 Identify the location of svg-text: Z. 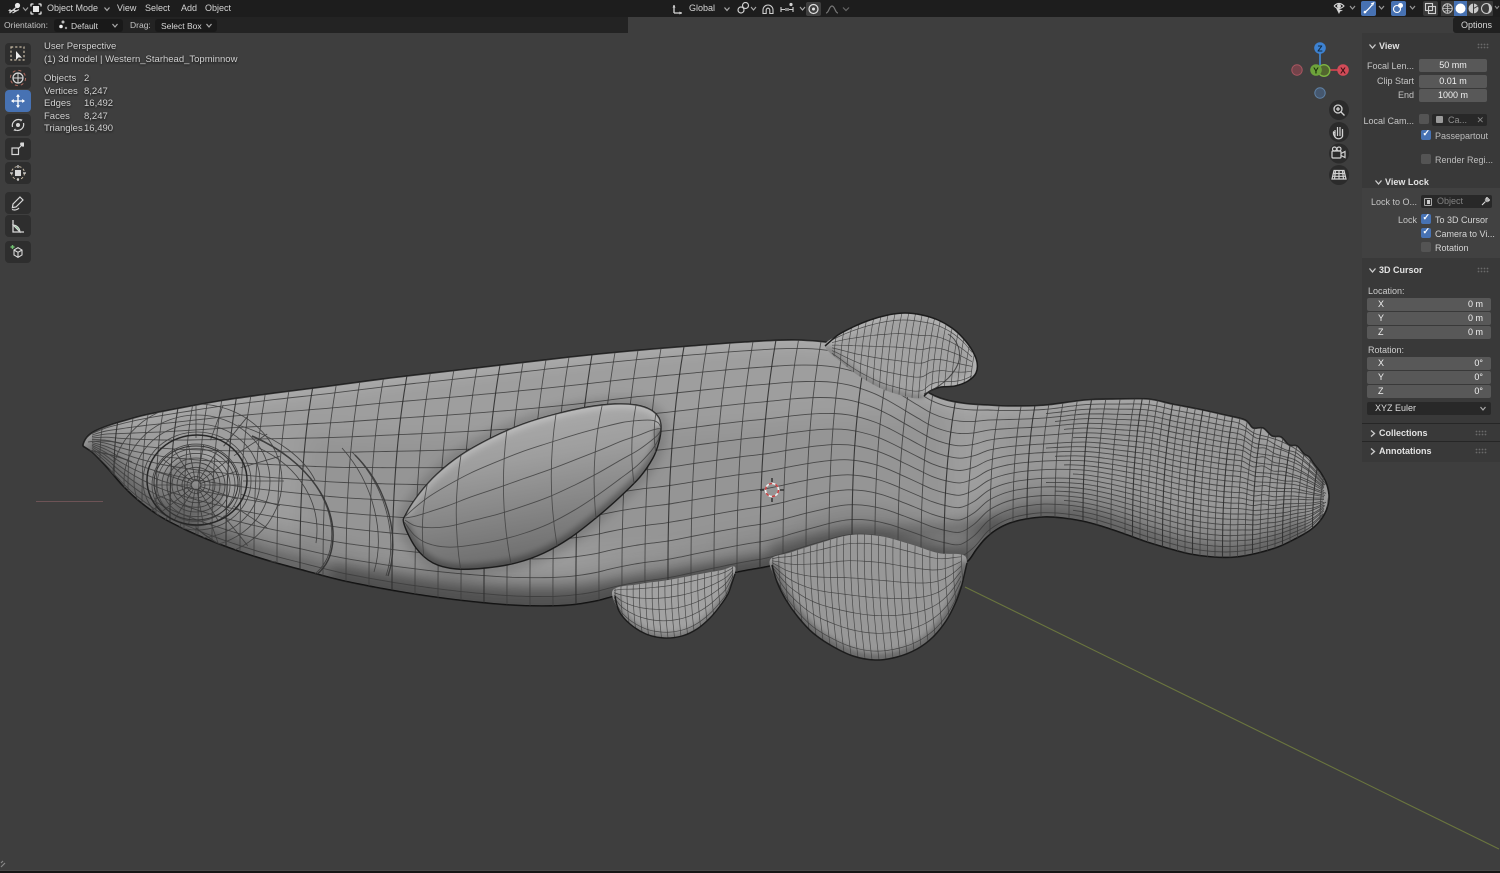
(1319, 49).